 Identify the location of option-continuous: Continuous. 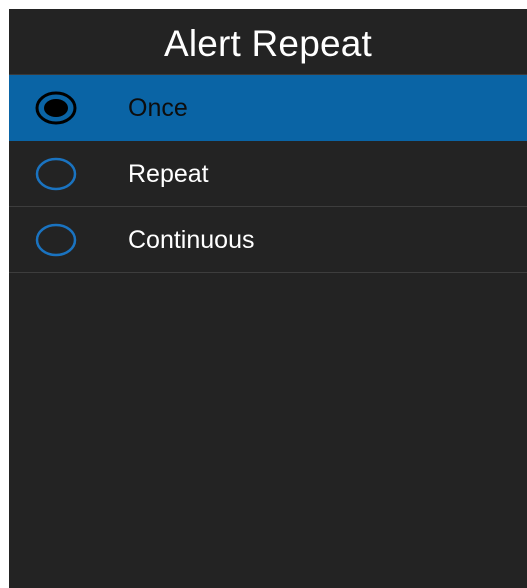
(268, 240).